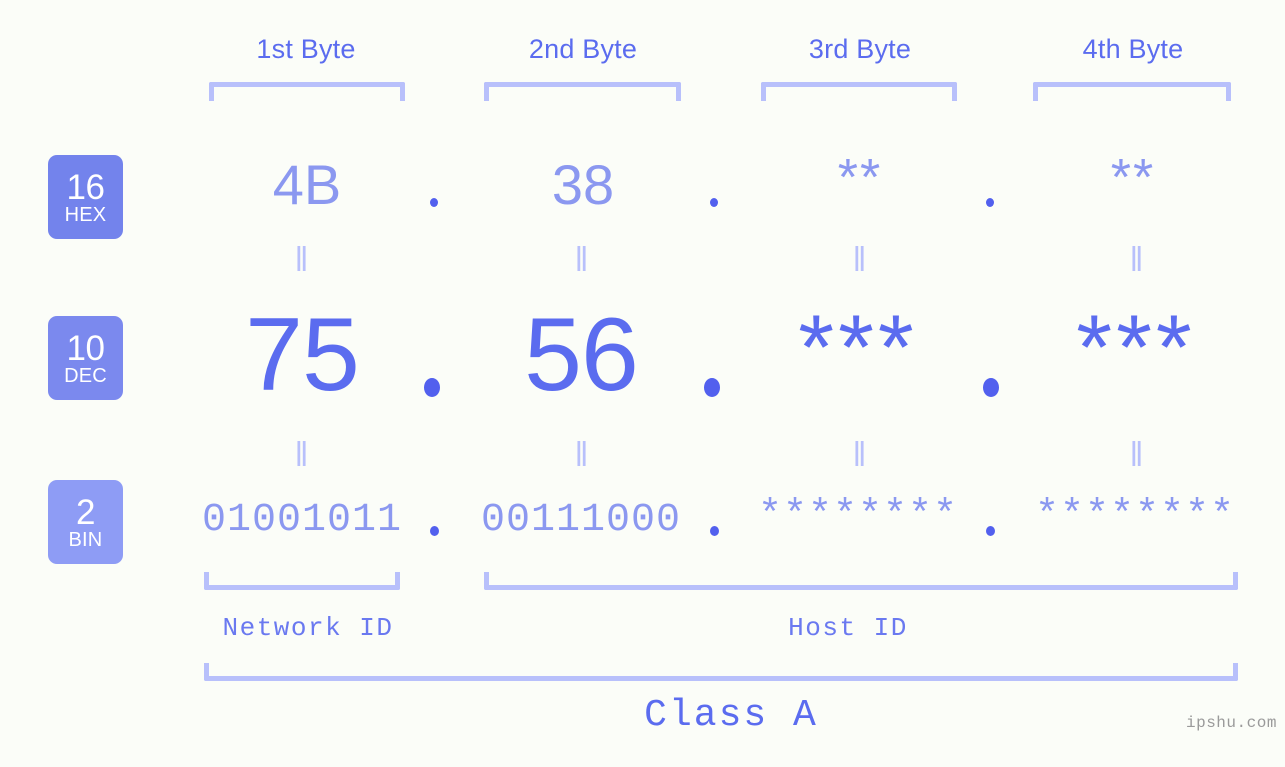  Describe the element at coordinates (858, 516) in the screenshot. I see `bin-value-byte-3: ********` at that location.